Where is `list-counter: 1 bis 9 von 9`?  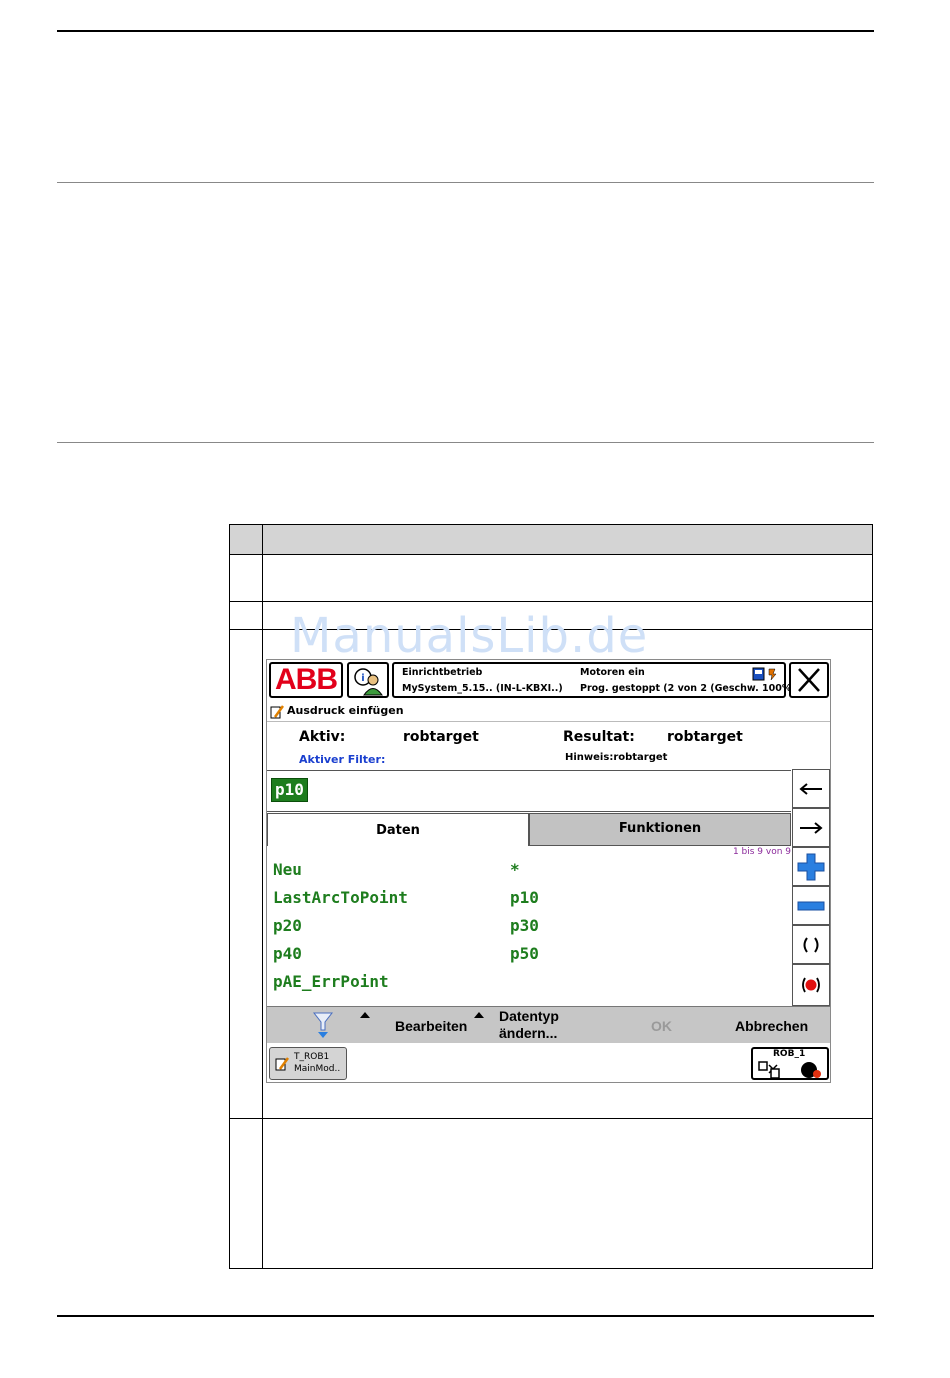 list-counter: 1 bis 9 von 9 is located at coordinates (761, 852).